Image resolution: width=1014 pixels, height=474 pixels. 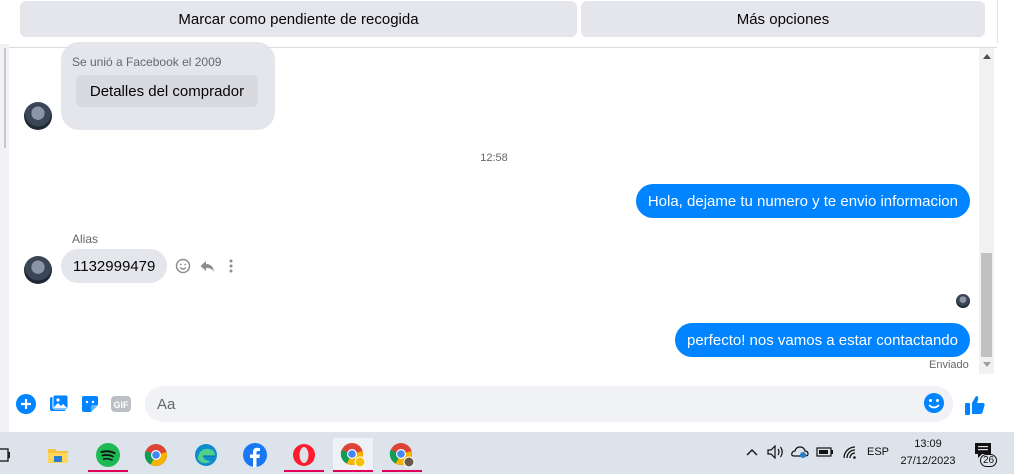 What do you see at coordinates (825, 452) in the screenshot?
I see `battery-icon` at bounding box center [825, 452].